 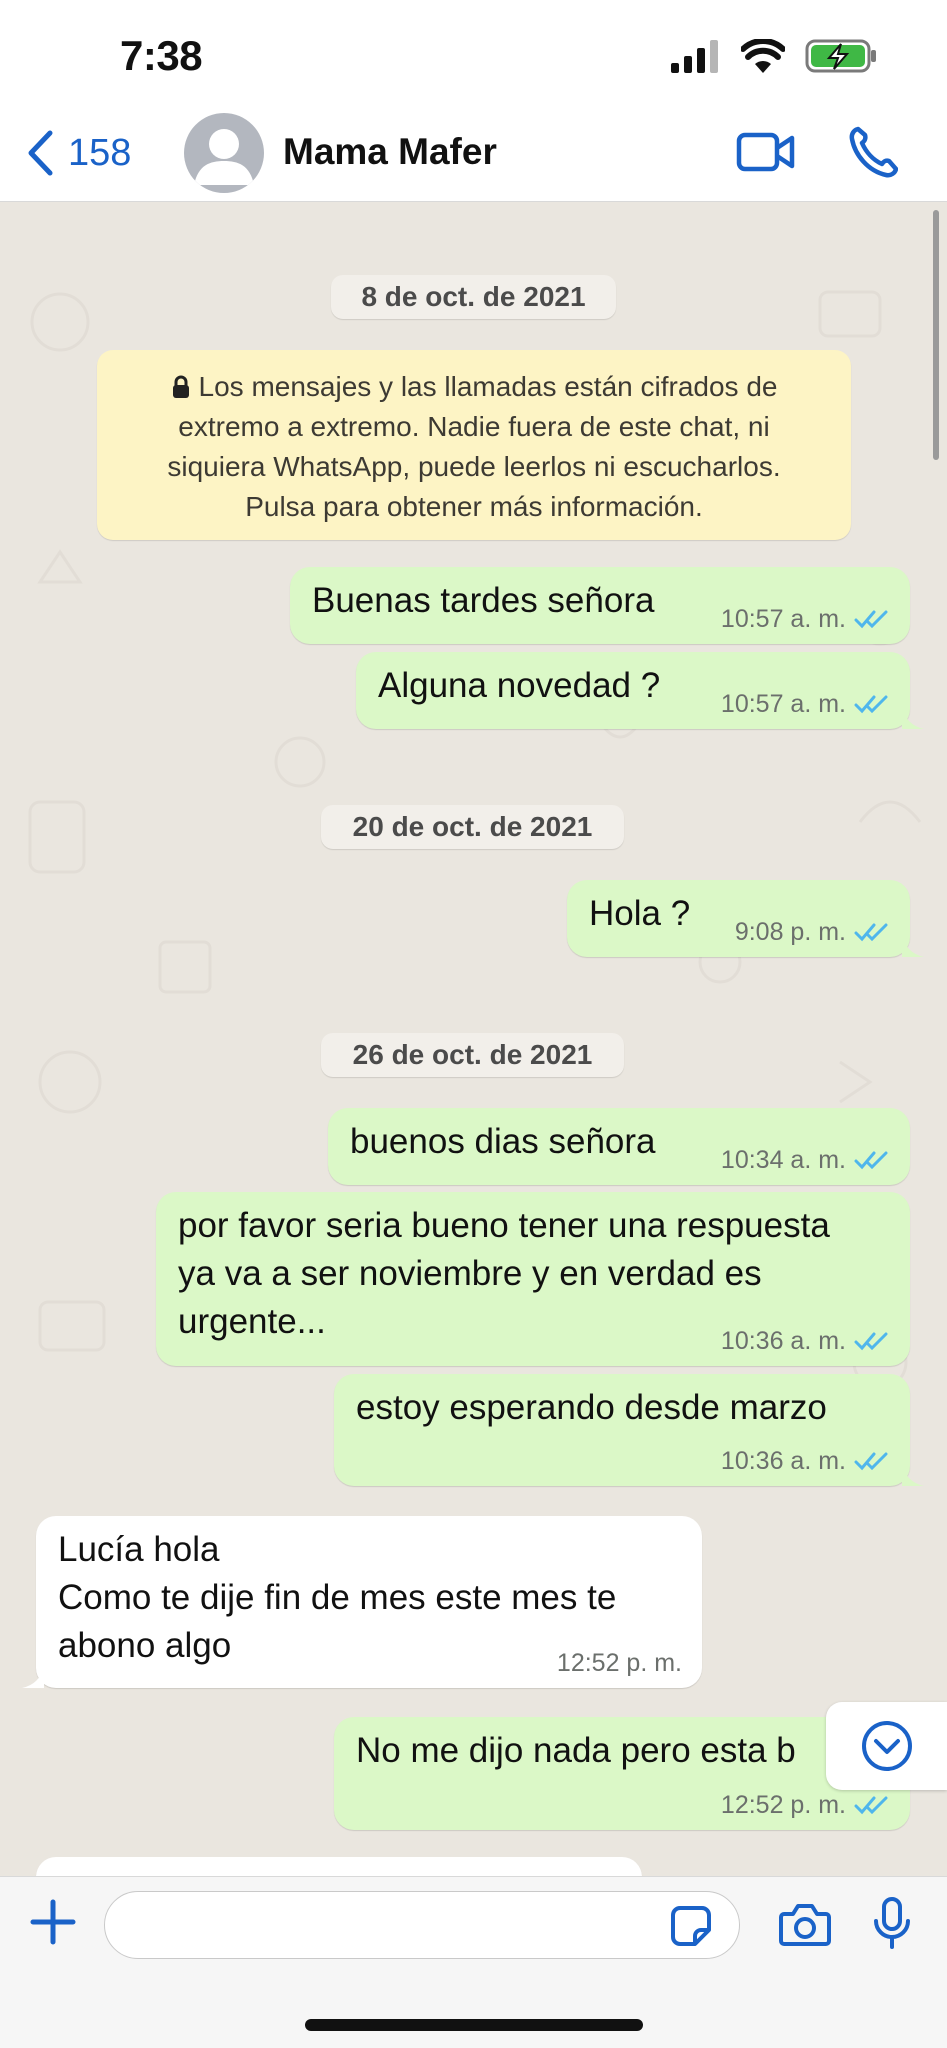 What do you see at coordinates (519, 685) in the screenshot?
I see `message-text: Alguna novedad ?` at bounding box center [519, 685].